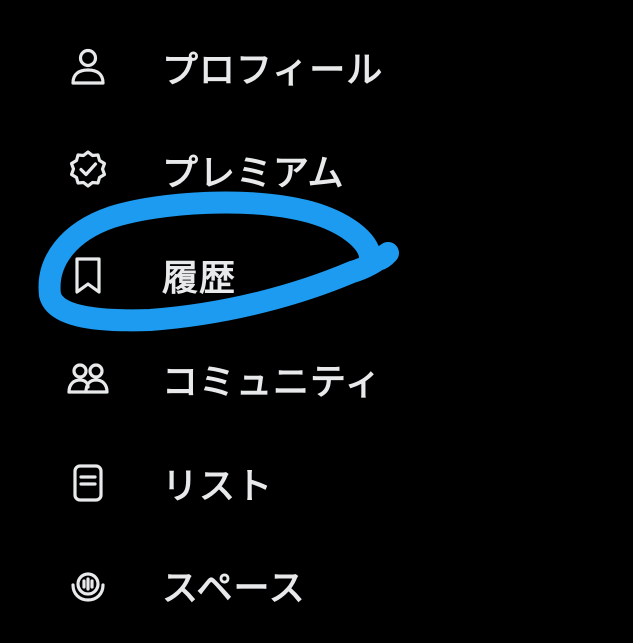 This screenshot has height=643, width=633. Describe the element at coordinates (199, 278) in the screenshot. I see `nav-item-label: 履歴` at that location.